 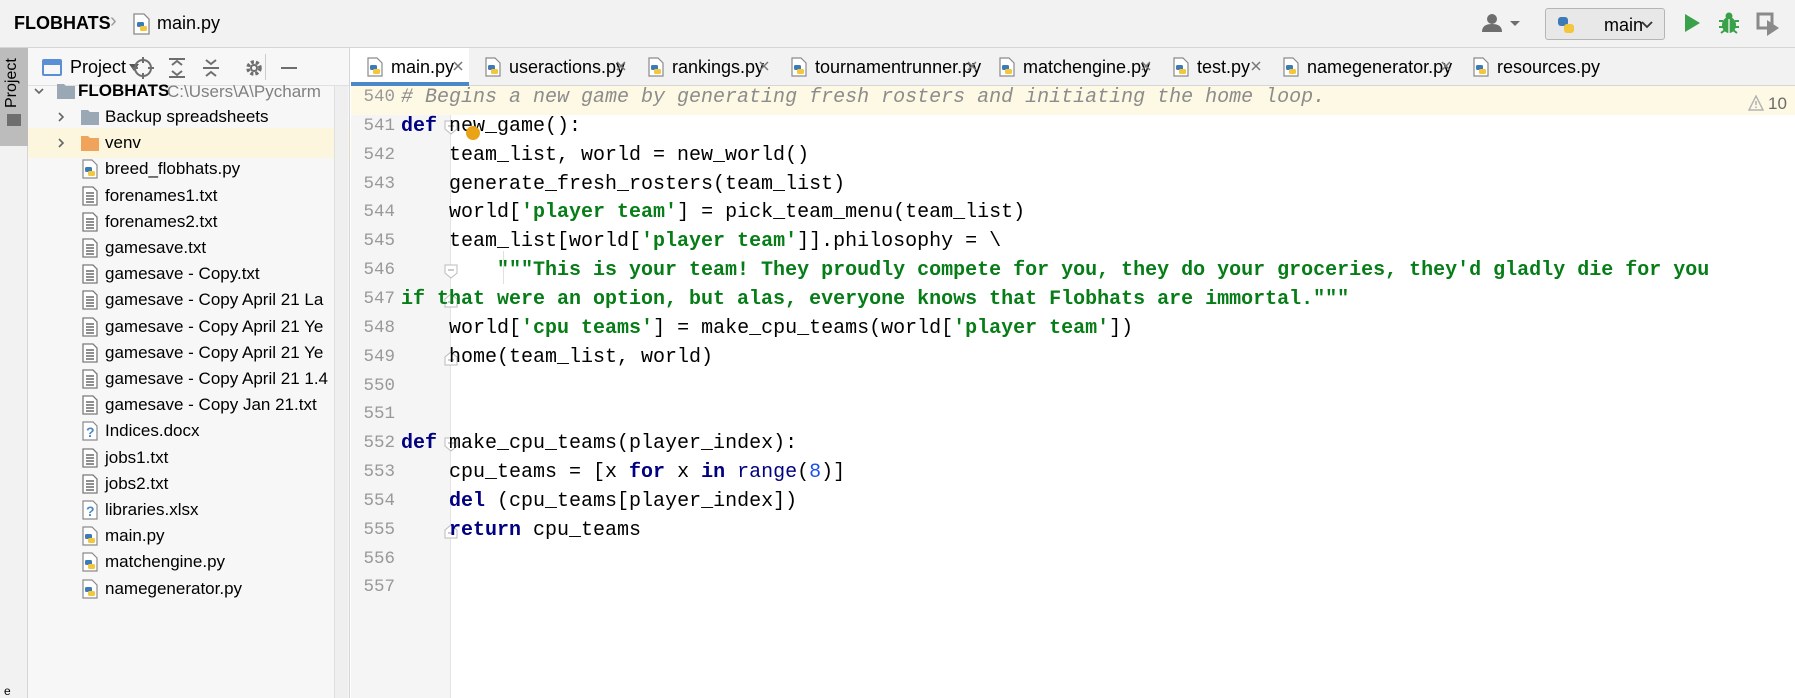 I want to click on tree-item-label: gamesave - Copy April 21 1.4, so click(x=217, y=378).